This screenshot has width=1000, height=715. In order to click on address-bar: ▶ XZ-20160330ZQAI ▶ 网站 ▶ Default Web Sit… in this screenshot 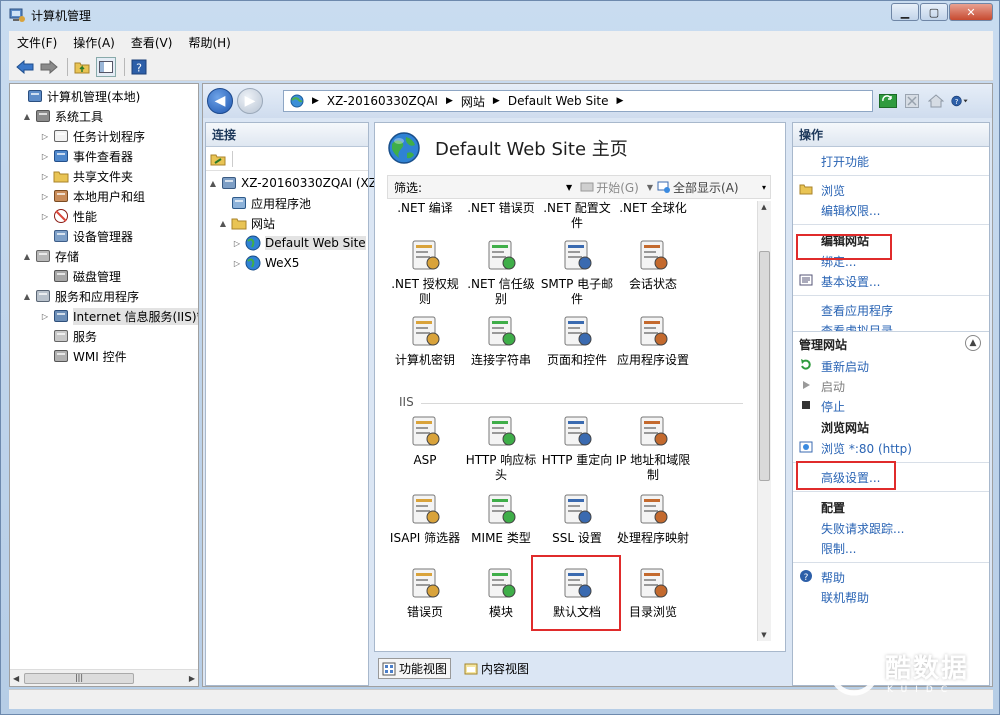, I will do `click(578, 101)`.